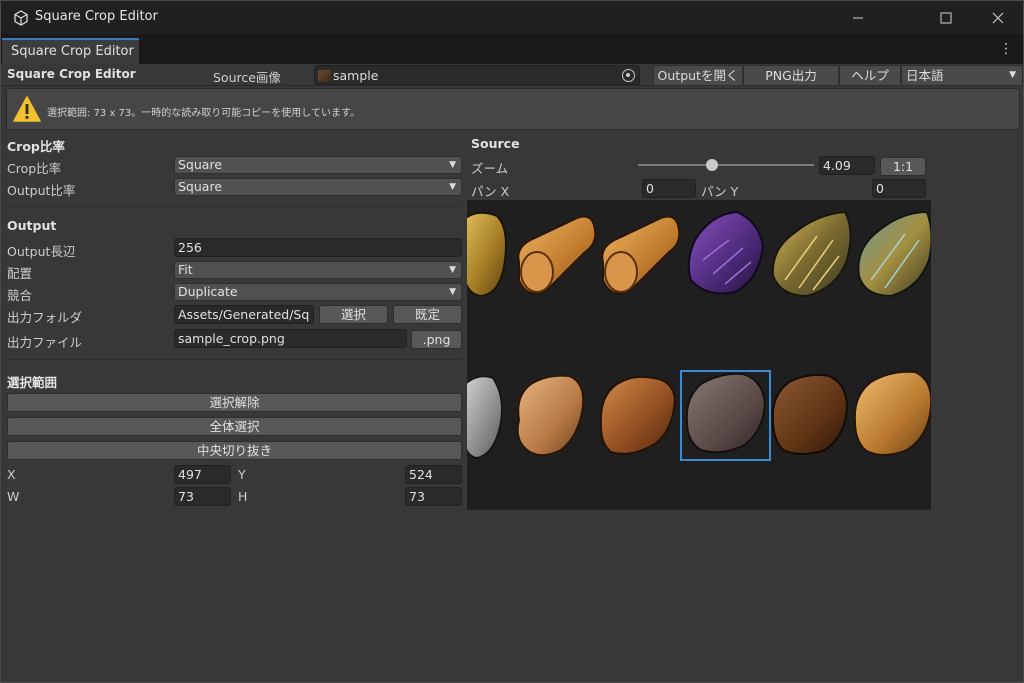 The height and width of the screenshot is (683, 1024). I want to click on pan-y-label: パン Y, so click(720, 191).